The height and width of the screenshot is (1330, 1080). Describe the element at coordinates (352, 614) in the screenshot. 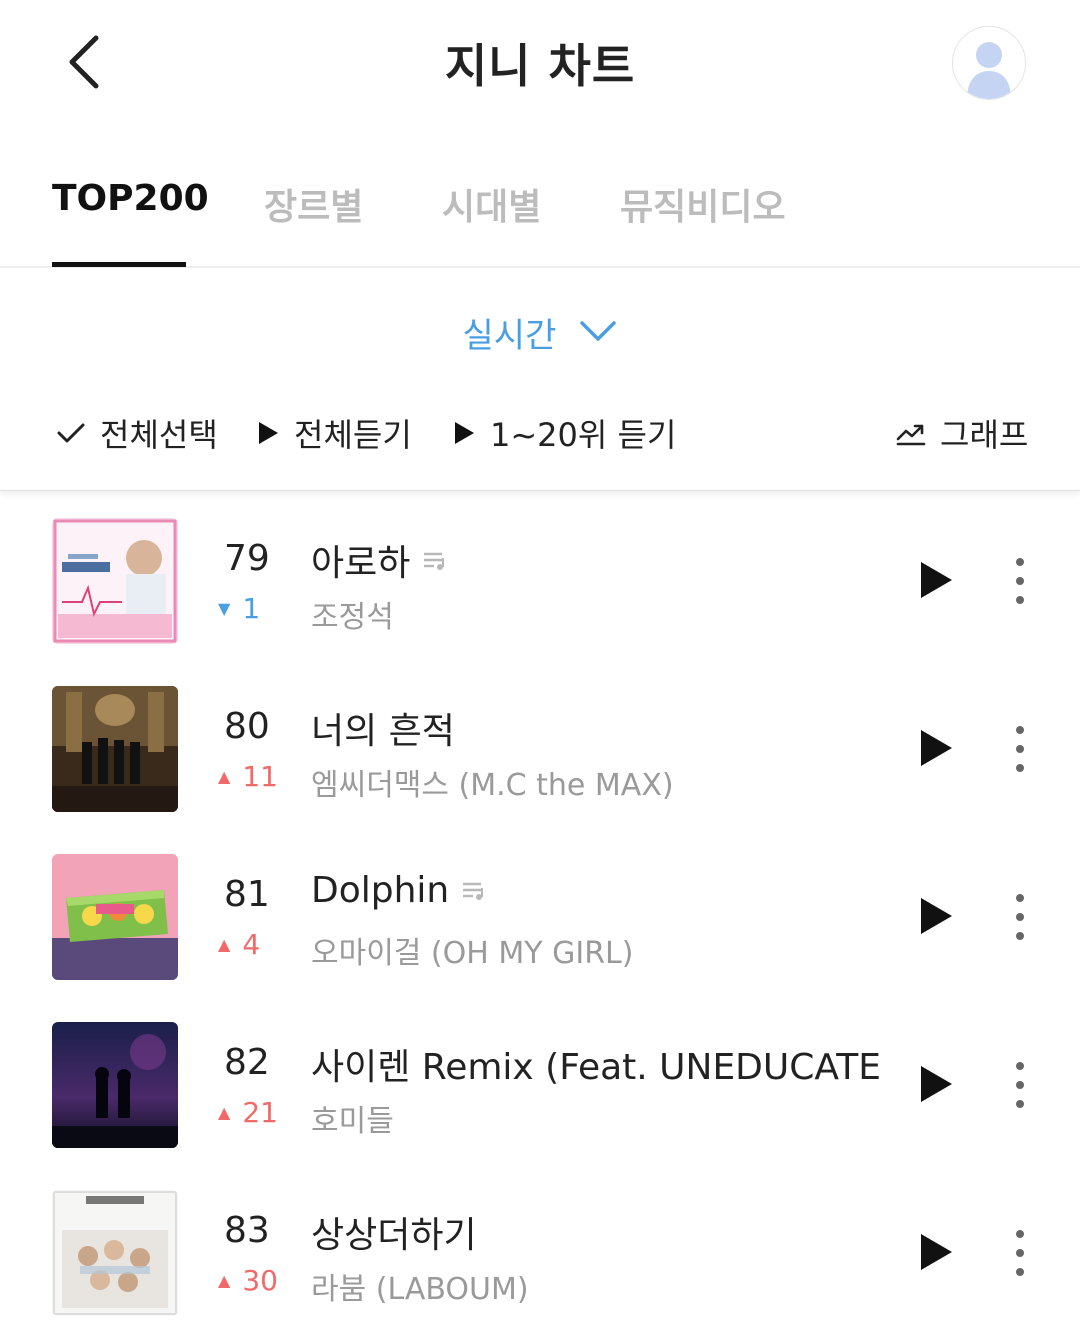

I see `song-artist: 조정석` at that location.